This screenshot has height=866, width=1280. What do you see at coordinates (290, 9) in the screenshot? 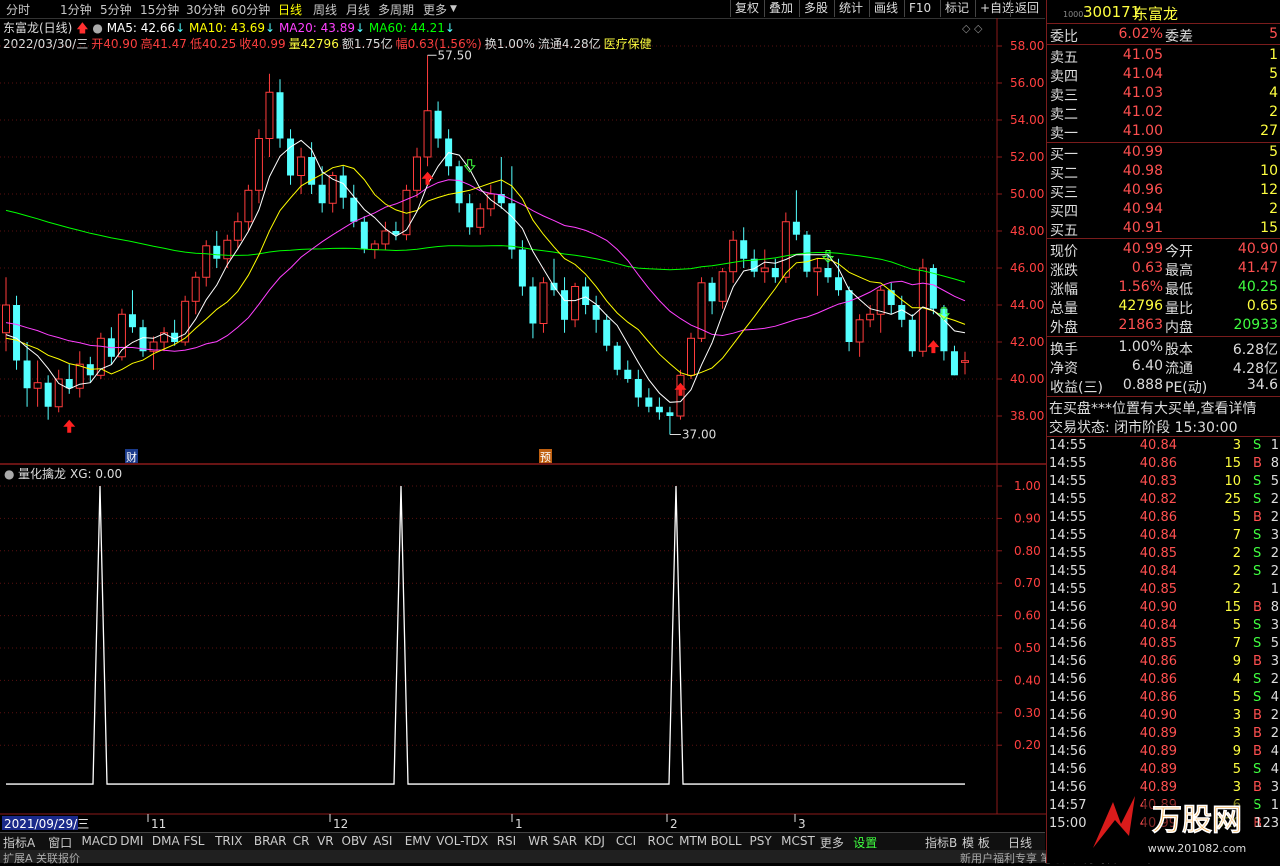
I see `period-tab-daily: 日线` at bounding box center [290, 9].